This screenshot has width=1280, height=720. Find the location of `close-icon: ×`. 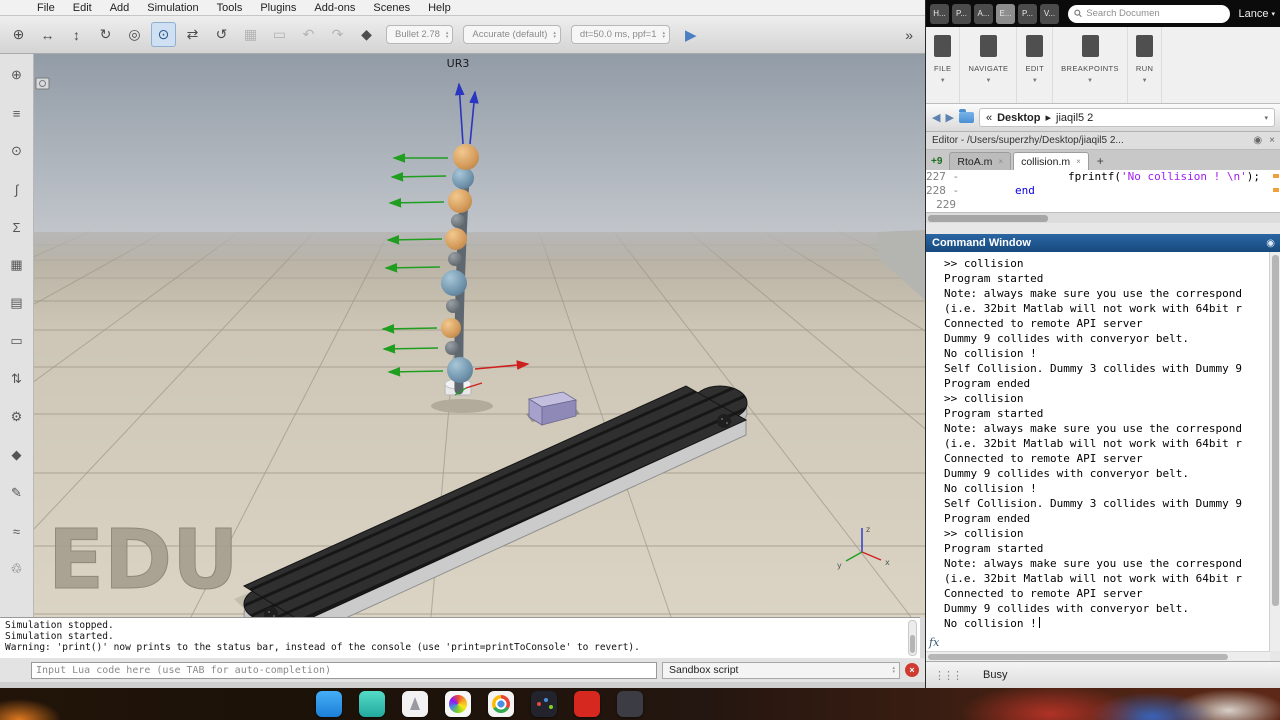

close-icon: × is located at coordinates (1272, 140).